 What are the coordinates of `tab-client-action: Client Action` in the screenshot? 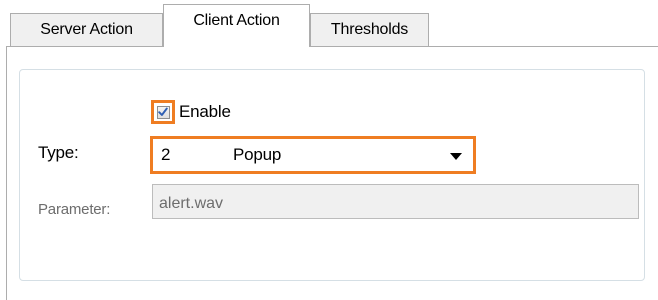 It's located at (236, 25).